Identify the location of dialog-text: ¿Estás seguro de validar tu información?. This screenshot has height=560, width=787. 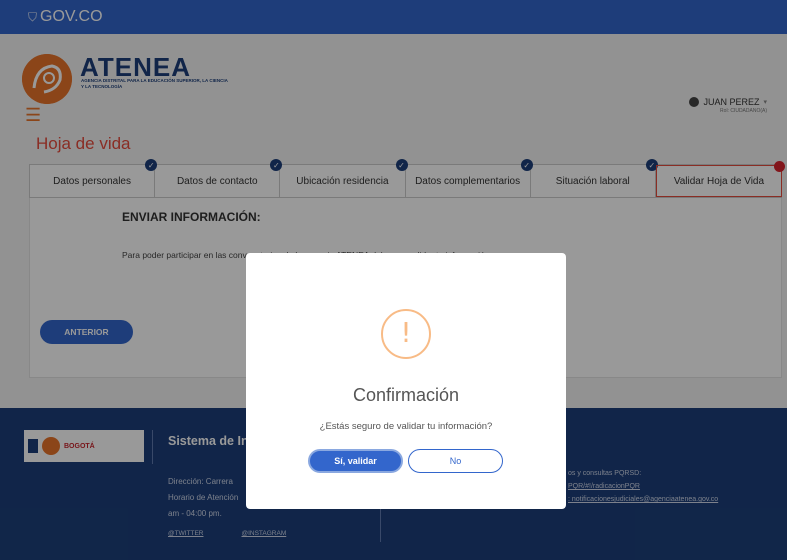
(406, 426).